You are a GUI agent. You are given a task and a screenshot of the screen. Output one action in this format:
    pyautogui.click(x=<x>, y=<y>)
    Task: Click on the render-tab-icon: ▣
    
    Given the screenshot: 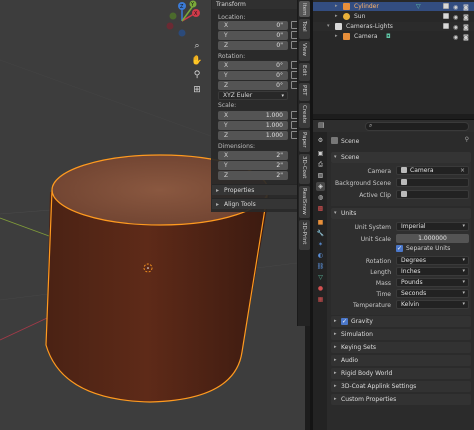 What is the action you would take?
    pyautogui.click(x=320, y=153)
    